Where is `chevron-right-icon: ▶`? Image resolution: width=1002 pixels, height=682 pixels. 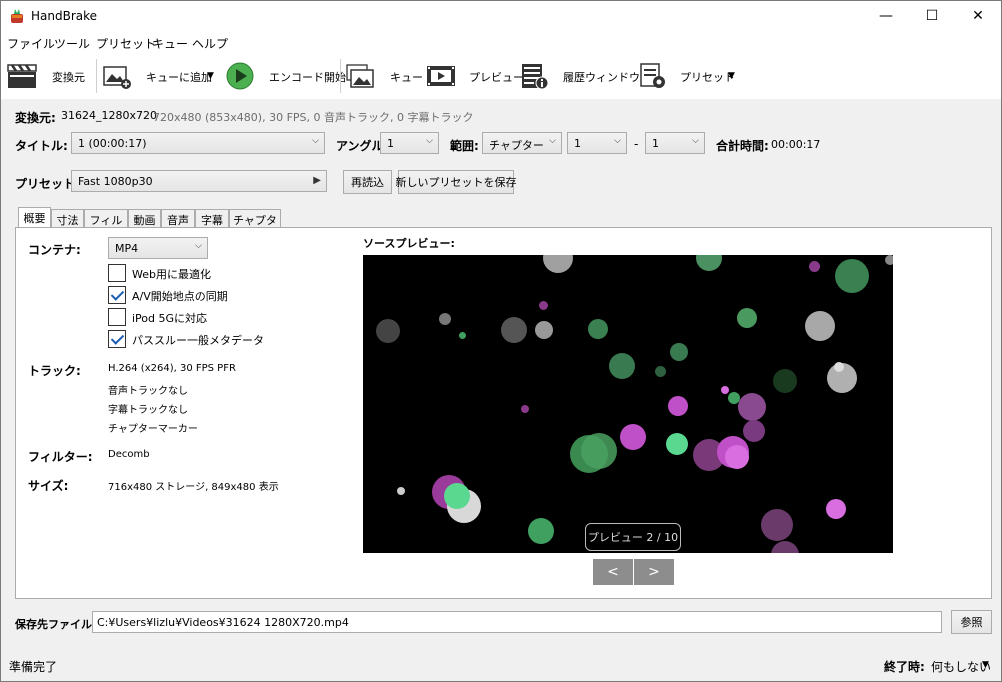
chevron-right-icon: ▶ is located at coordinates (317, 180).